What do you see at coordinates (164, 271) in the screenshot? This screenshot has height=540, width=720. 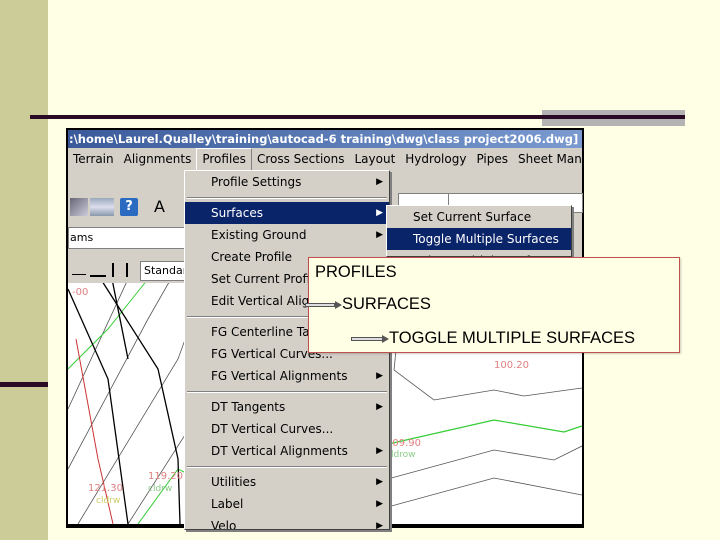 I see `dim-style-select: Standard` at bounding box center [164, 271].